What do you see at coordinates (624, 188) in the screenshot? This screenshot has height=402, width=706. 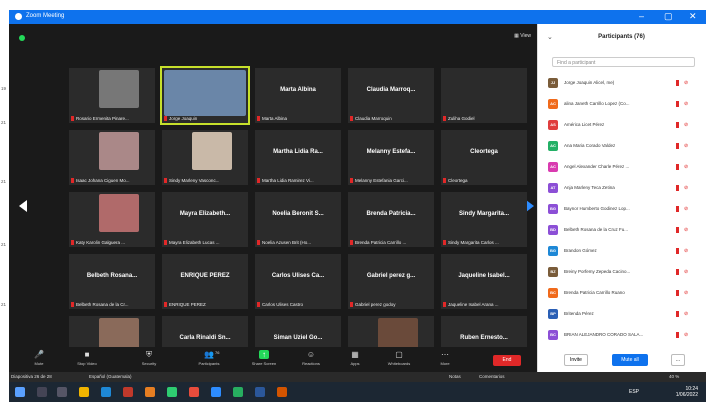 I see `participant-list-item: AT Anja Marleny Teca Zetina ⊘` at bounding box center [624, 188].